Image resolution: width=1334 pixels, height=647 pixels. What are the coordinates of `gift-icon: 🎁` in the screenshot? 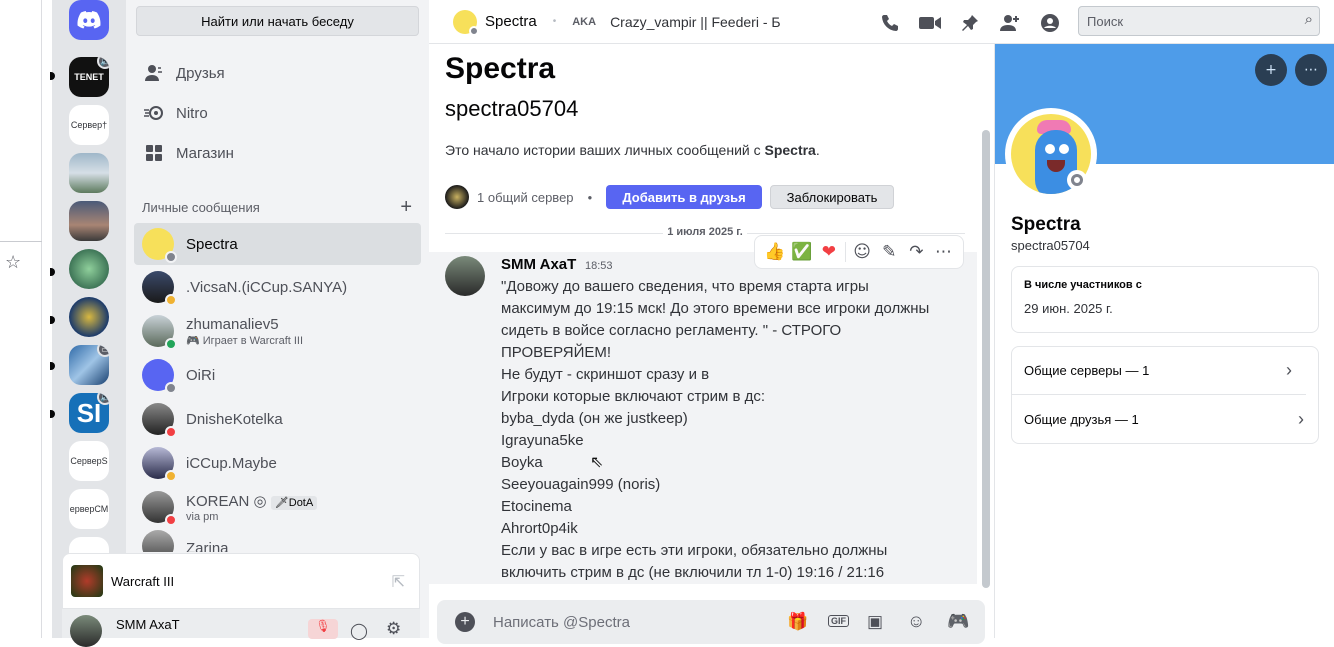 It's located at (797, 622).